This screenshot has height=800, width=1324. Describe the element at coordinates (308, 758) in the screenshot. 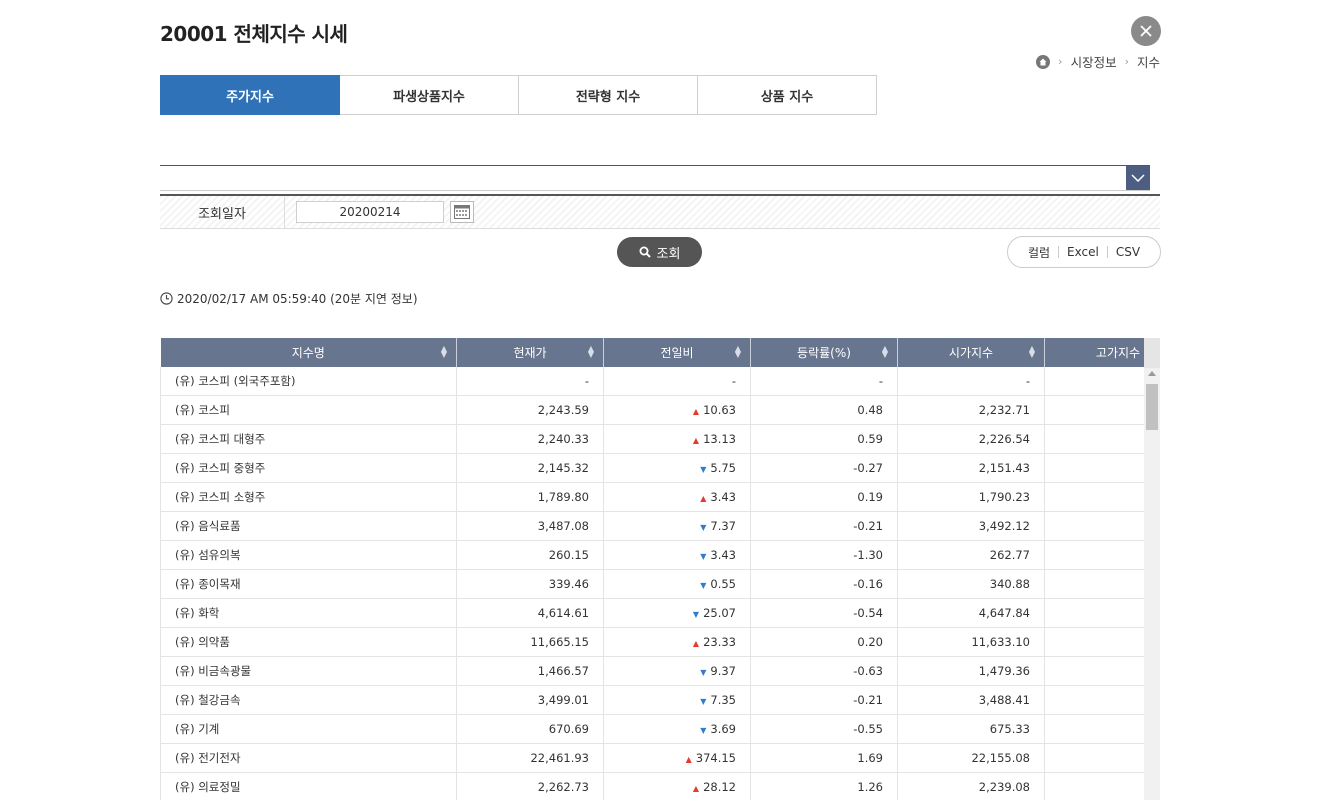

I see `cell-index-name: (유) 전기전자` at that location.